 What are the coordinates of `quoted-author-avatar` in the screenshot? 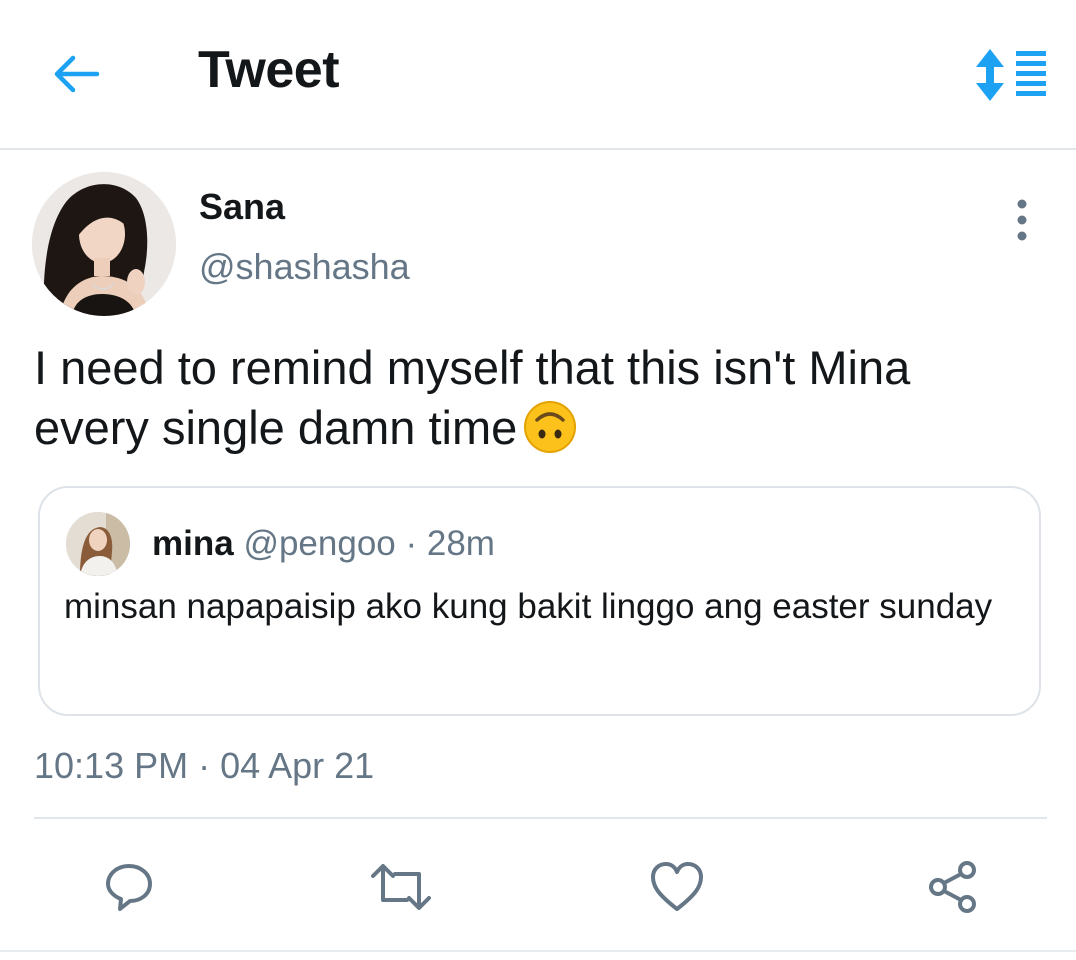 It's located at (98, 544).